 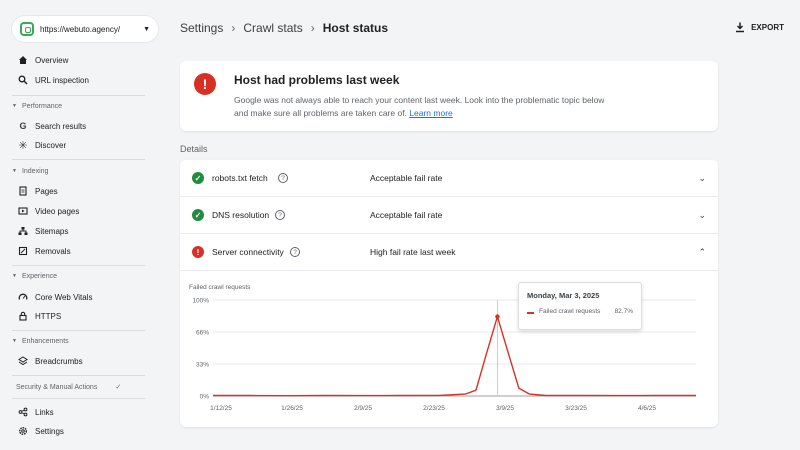 What do you see at coordinates (42, 106) in the screenshot?
I see `section-title: Performance` at bounding box center [42, 106].